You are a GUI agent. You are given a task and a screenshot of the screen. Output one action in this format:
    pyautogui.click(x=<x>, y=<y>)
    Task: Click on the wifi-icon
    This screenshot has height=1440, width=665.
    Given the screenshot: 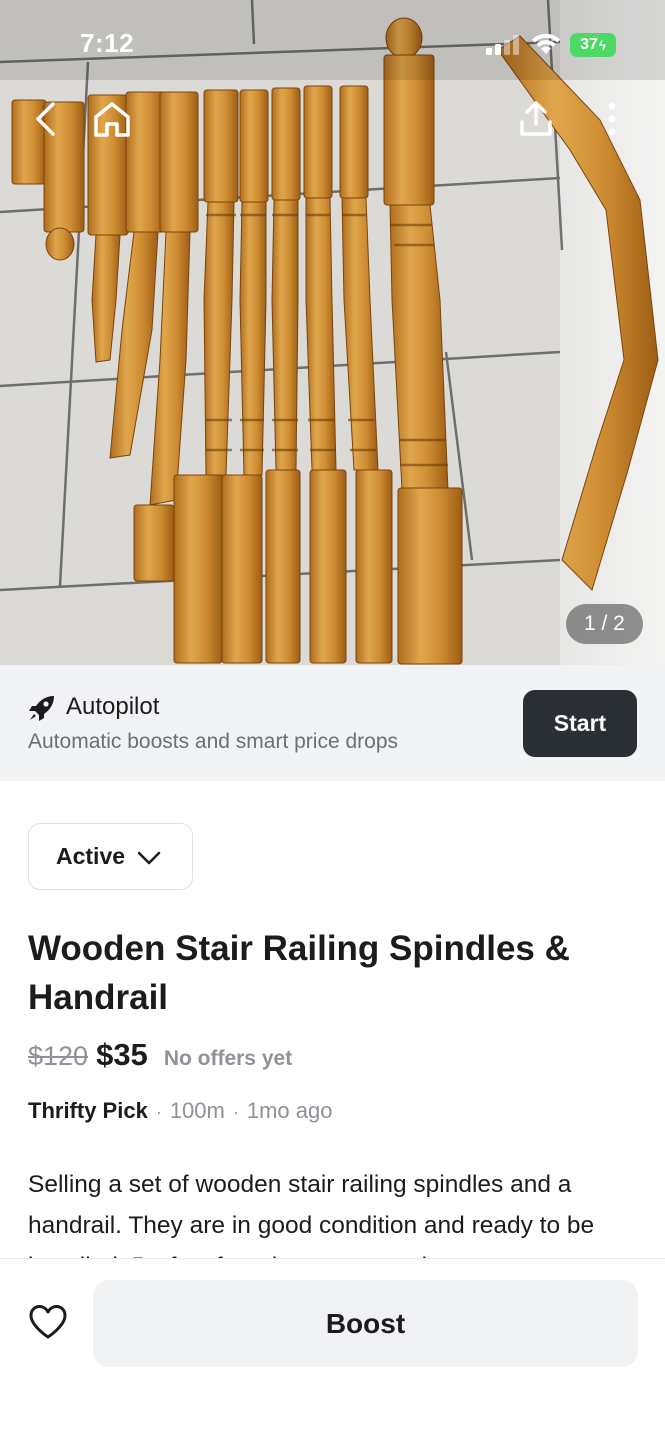 What is the action you would take?
    pyautogui.click(x=546, y=43)
    